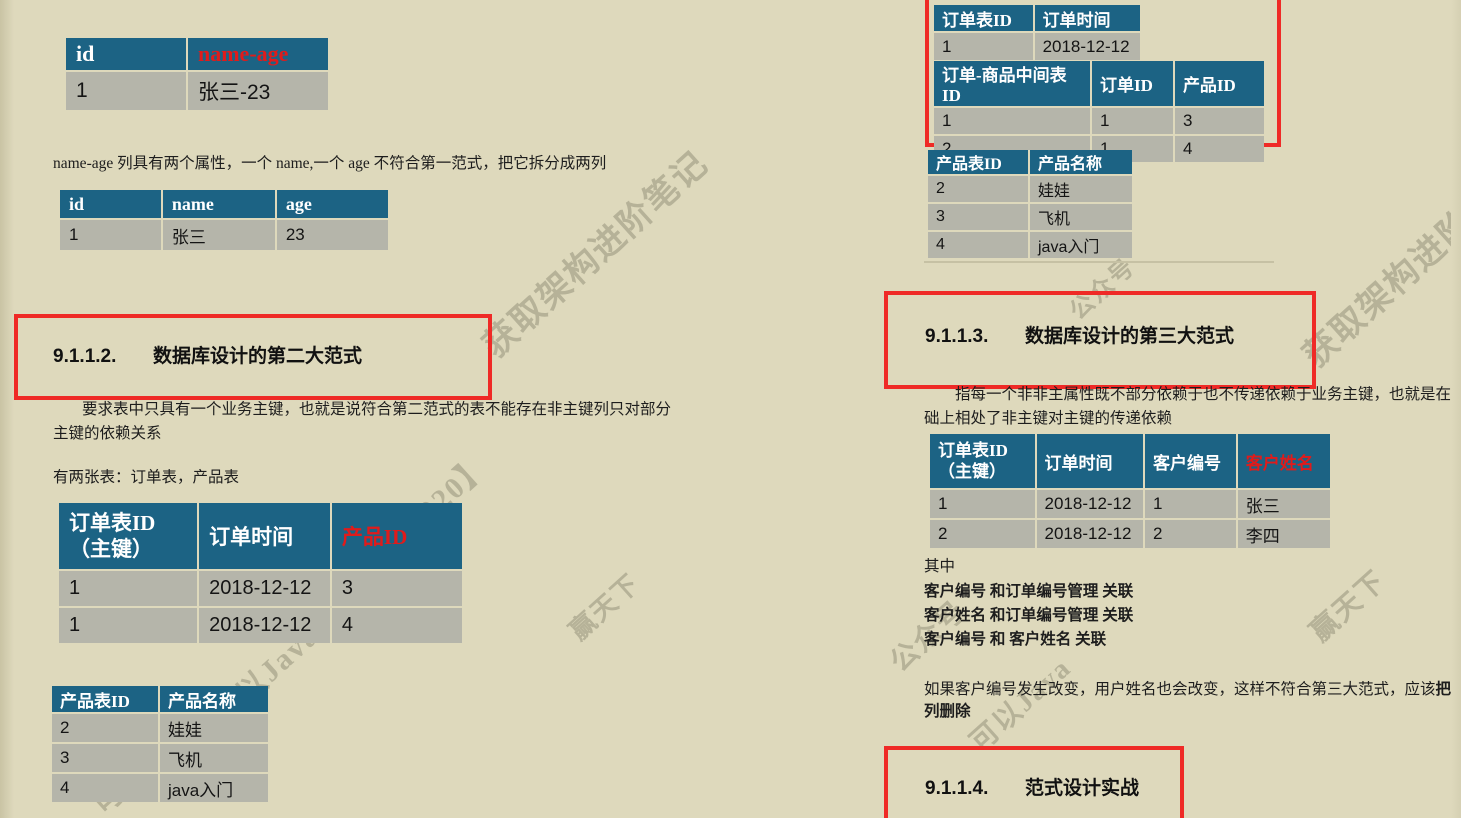  I want to click on table-product-left: 产品表ID 产品名称 2 娃娃 3 飞机 4 java入门, so click(160, 744).